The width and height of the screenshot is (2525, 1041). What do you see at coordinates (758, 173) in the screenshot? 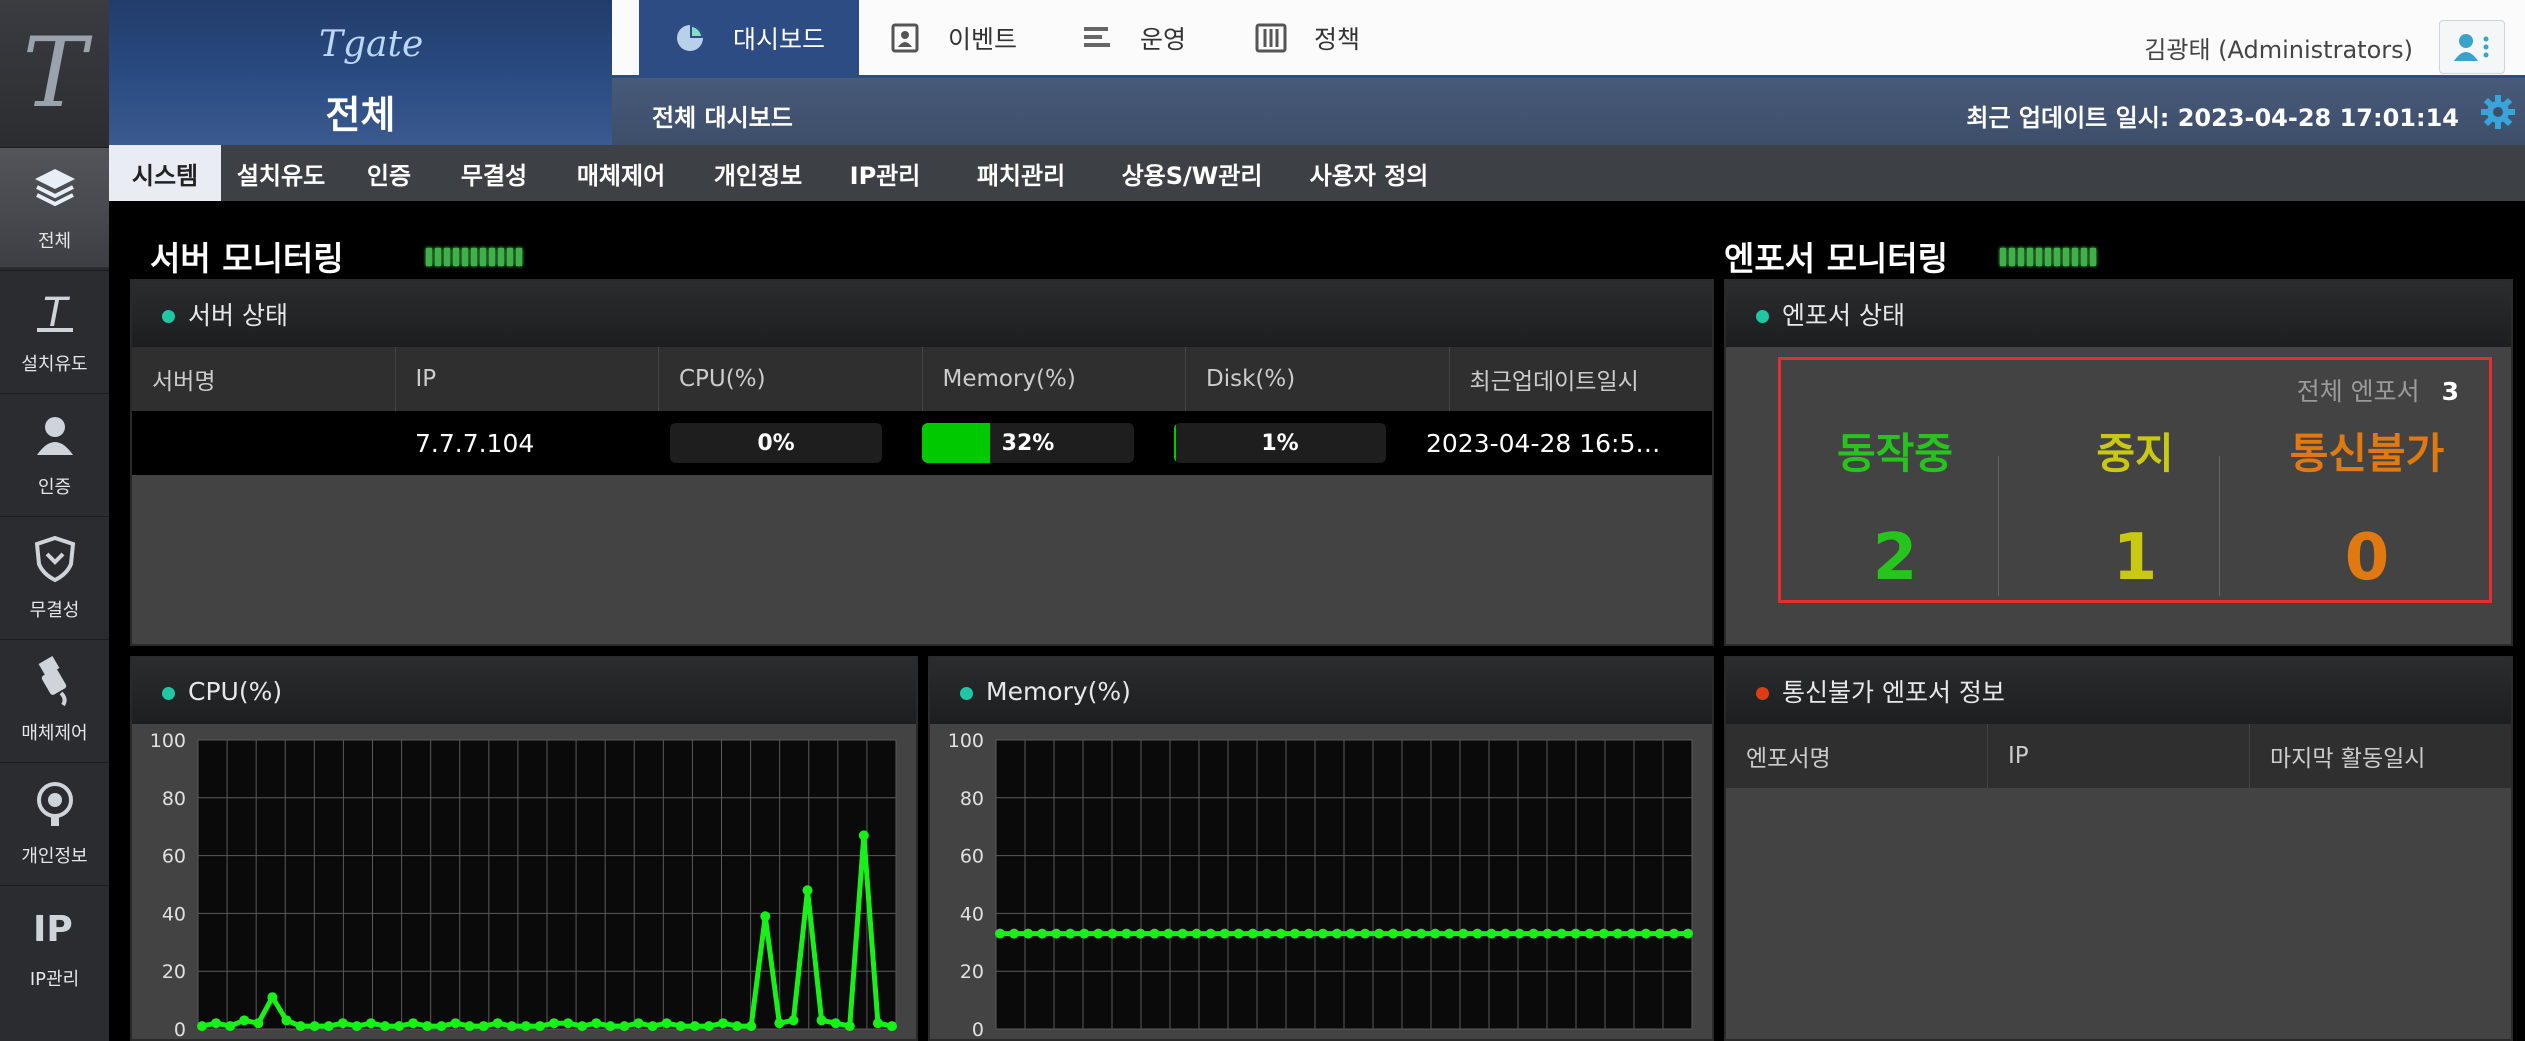
I see `subtab-privacy: 개인정보` at bounding box center [758, 173].